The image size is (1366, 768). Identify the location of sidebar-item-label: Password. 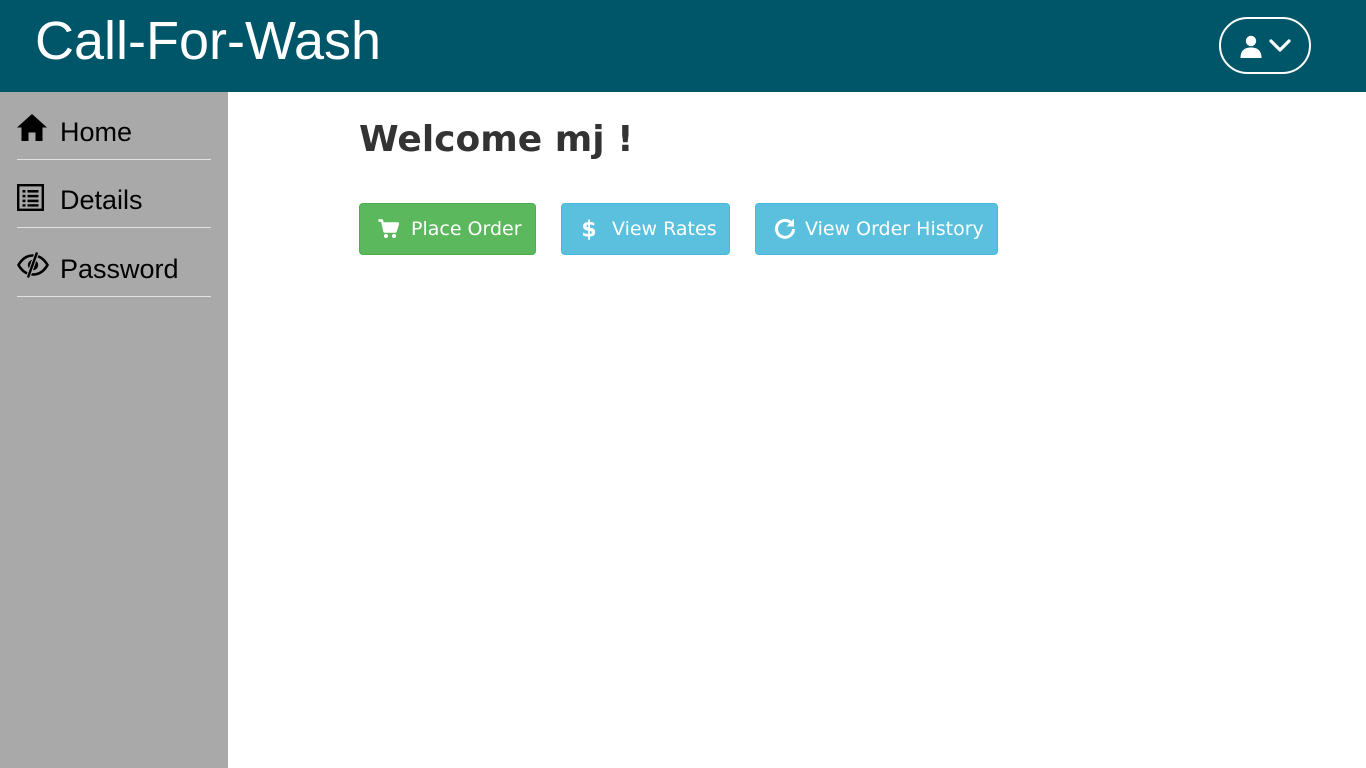
(119, 269).